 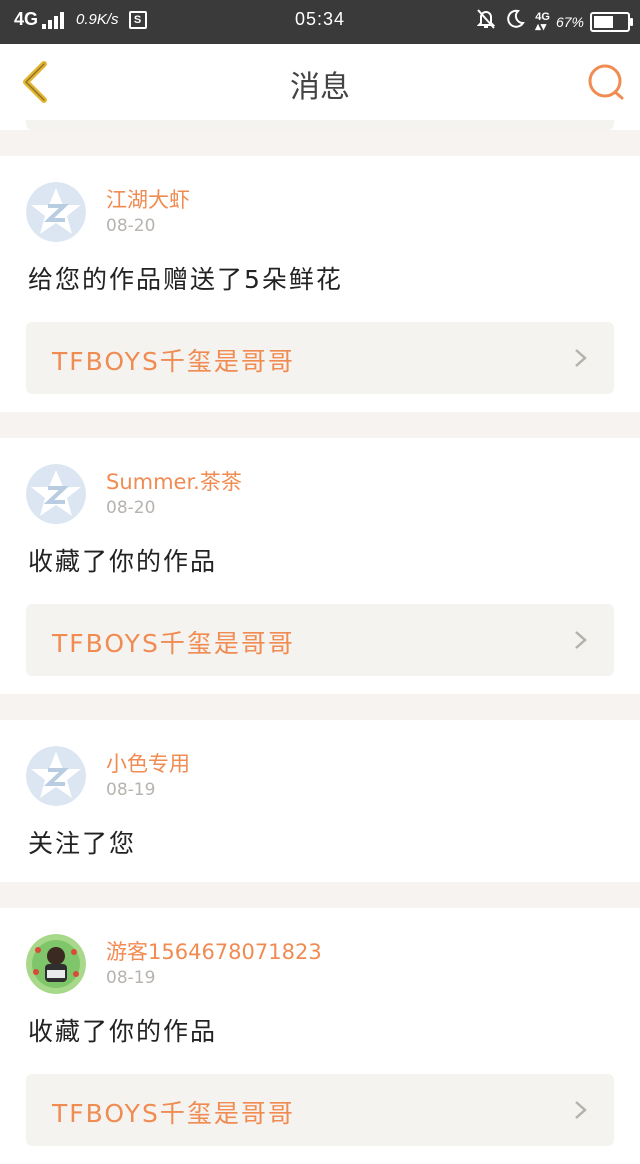 I want to click on search-button, so click(x=606, y=82).